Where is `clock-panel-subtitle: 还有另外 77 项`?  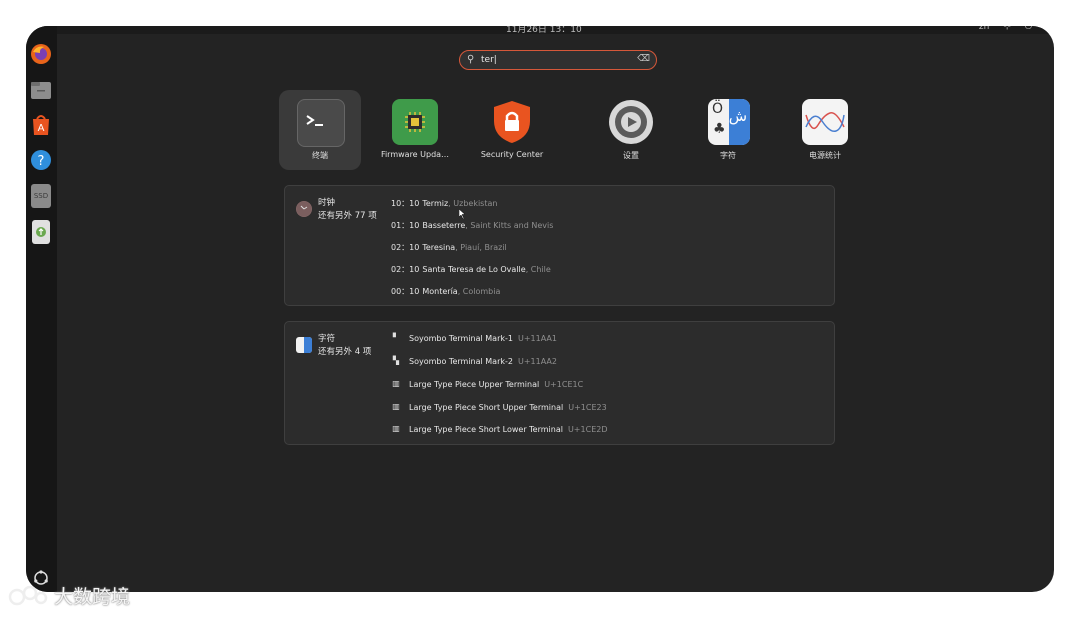
clock-panel-subtitle: 还有另外 77 项 is located at coordinates (347, 216).